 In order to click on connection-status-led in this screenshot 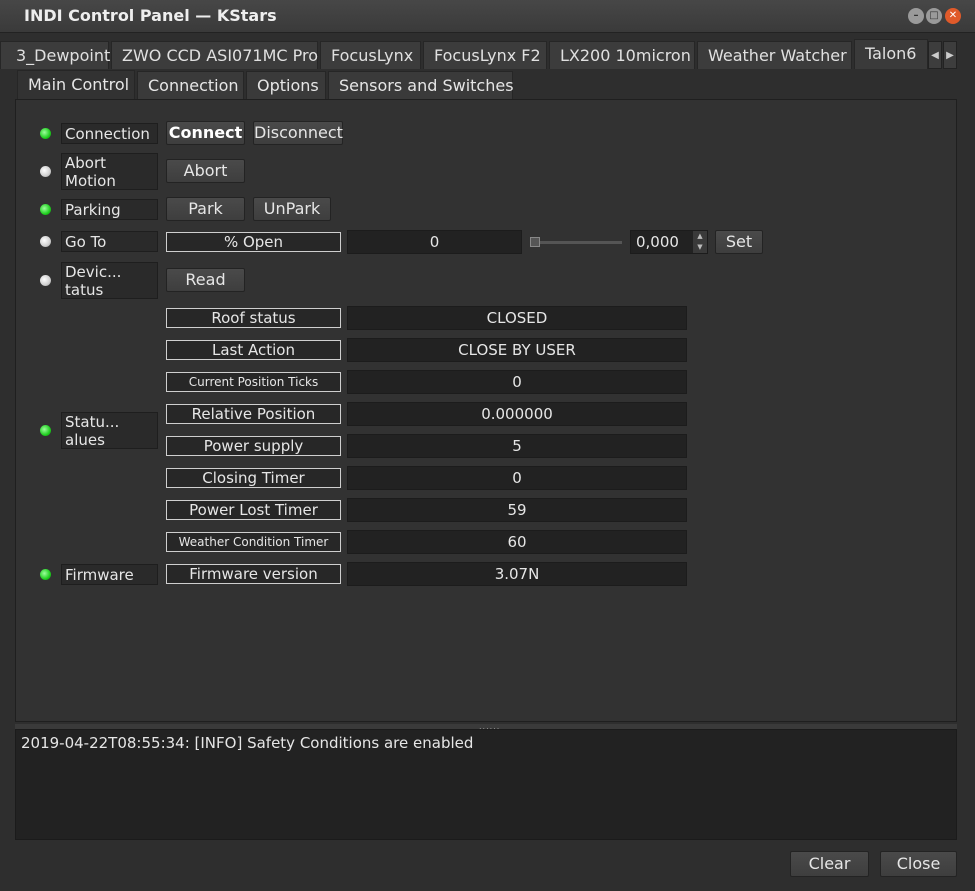, I will do `click(45, 133)`.